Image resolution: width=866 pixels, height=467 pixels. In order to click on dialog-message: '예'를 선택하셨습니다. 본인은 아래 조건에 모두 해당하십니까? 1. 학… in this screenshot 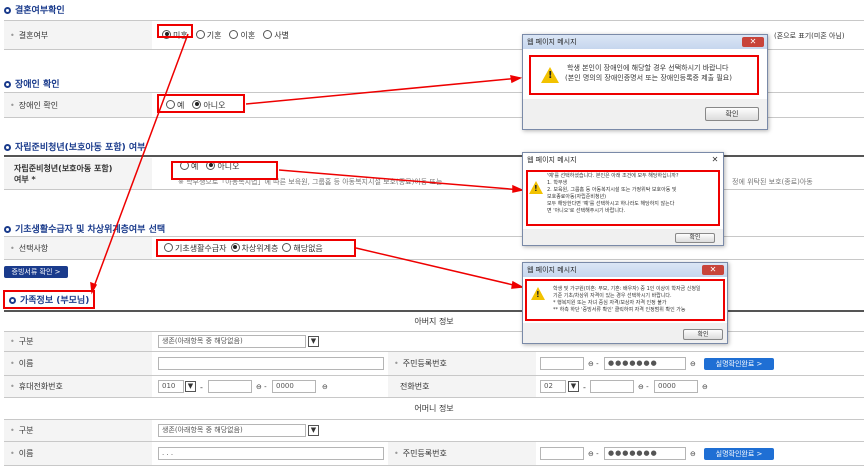, I will do `click(613, 193)`.